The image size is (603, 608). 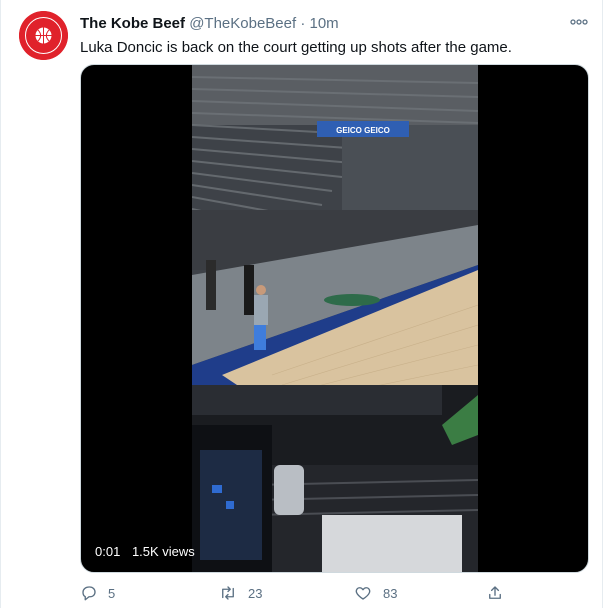 I want to click on author-handle: @TheKobeBeef, so click(x=242, y=23).